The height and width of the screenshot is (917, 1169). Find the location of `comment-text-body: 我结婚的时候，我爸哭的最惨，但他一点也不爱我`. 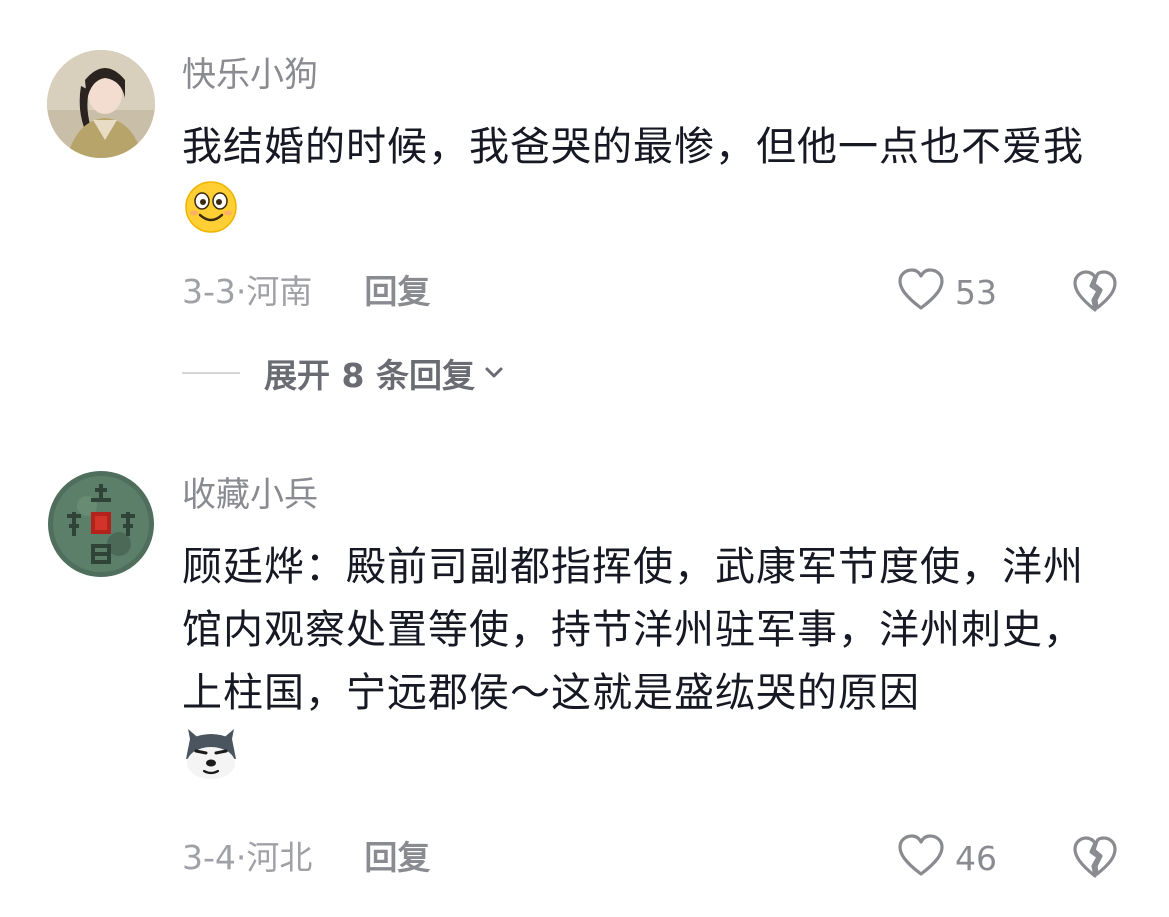

comment-text-body: 我结婚的时候，我爸哭的最惨，但他一点也不爱我 is located at coordinates (633, 147).